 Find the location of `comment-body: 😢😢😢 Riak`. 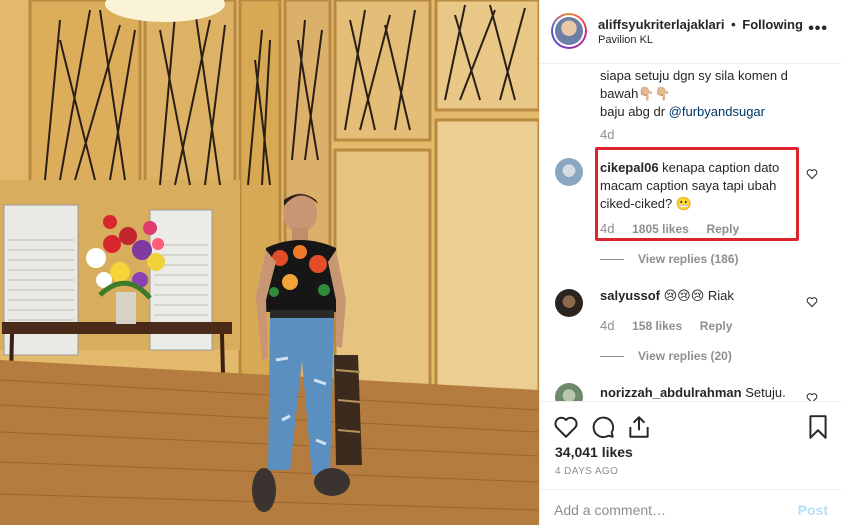

comment-body: 😢😢😢 Riak is located at coordinates (698, 295).